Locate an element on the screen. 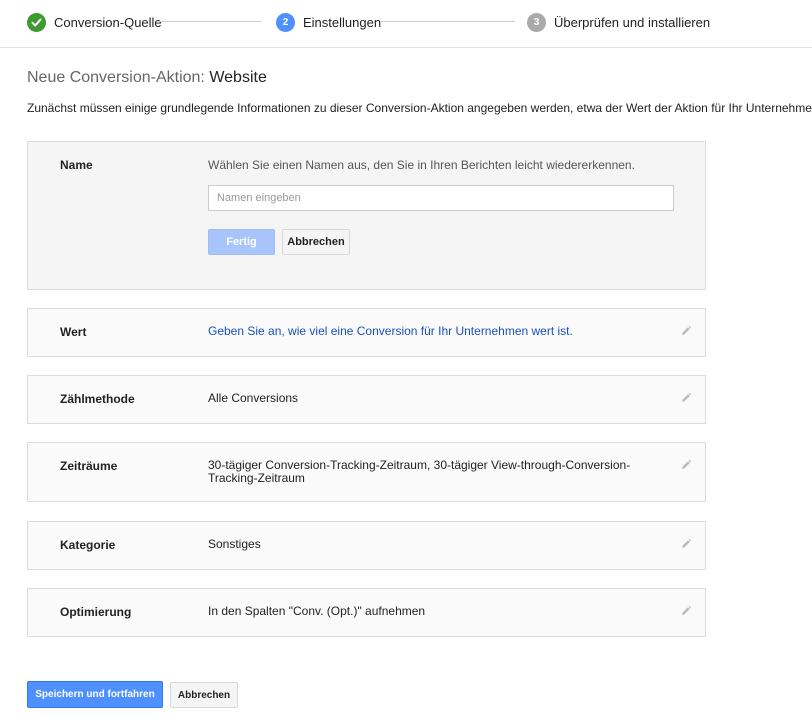 The width and height of the screenshot is (812, 724). step-review-install: 3 Überprüfen und installieren is located at coordinates (618, 22).